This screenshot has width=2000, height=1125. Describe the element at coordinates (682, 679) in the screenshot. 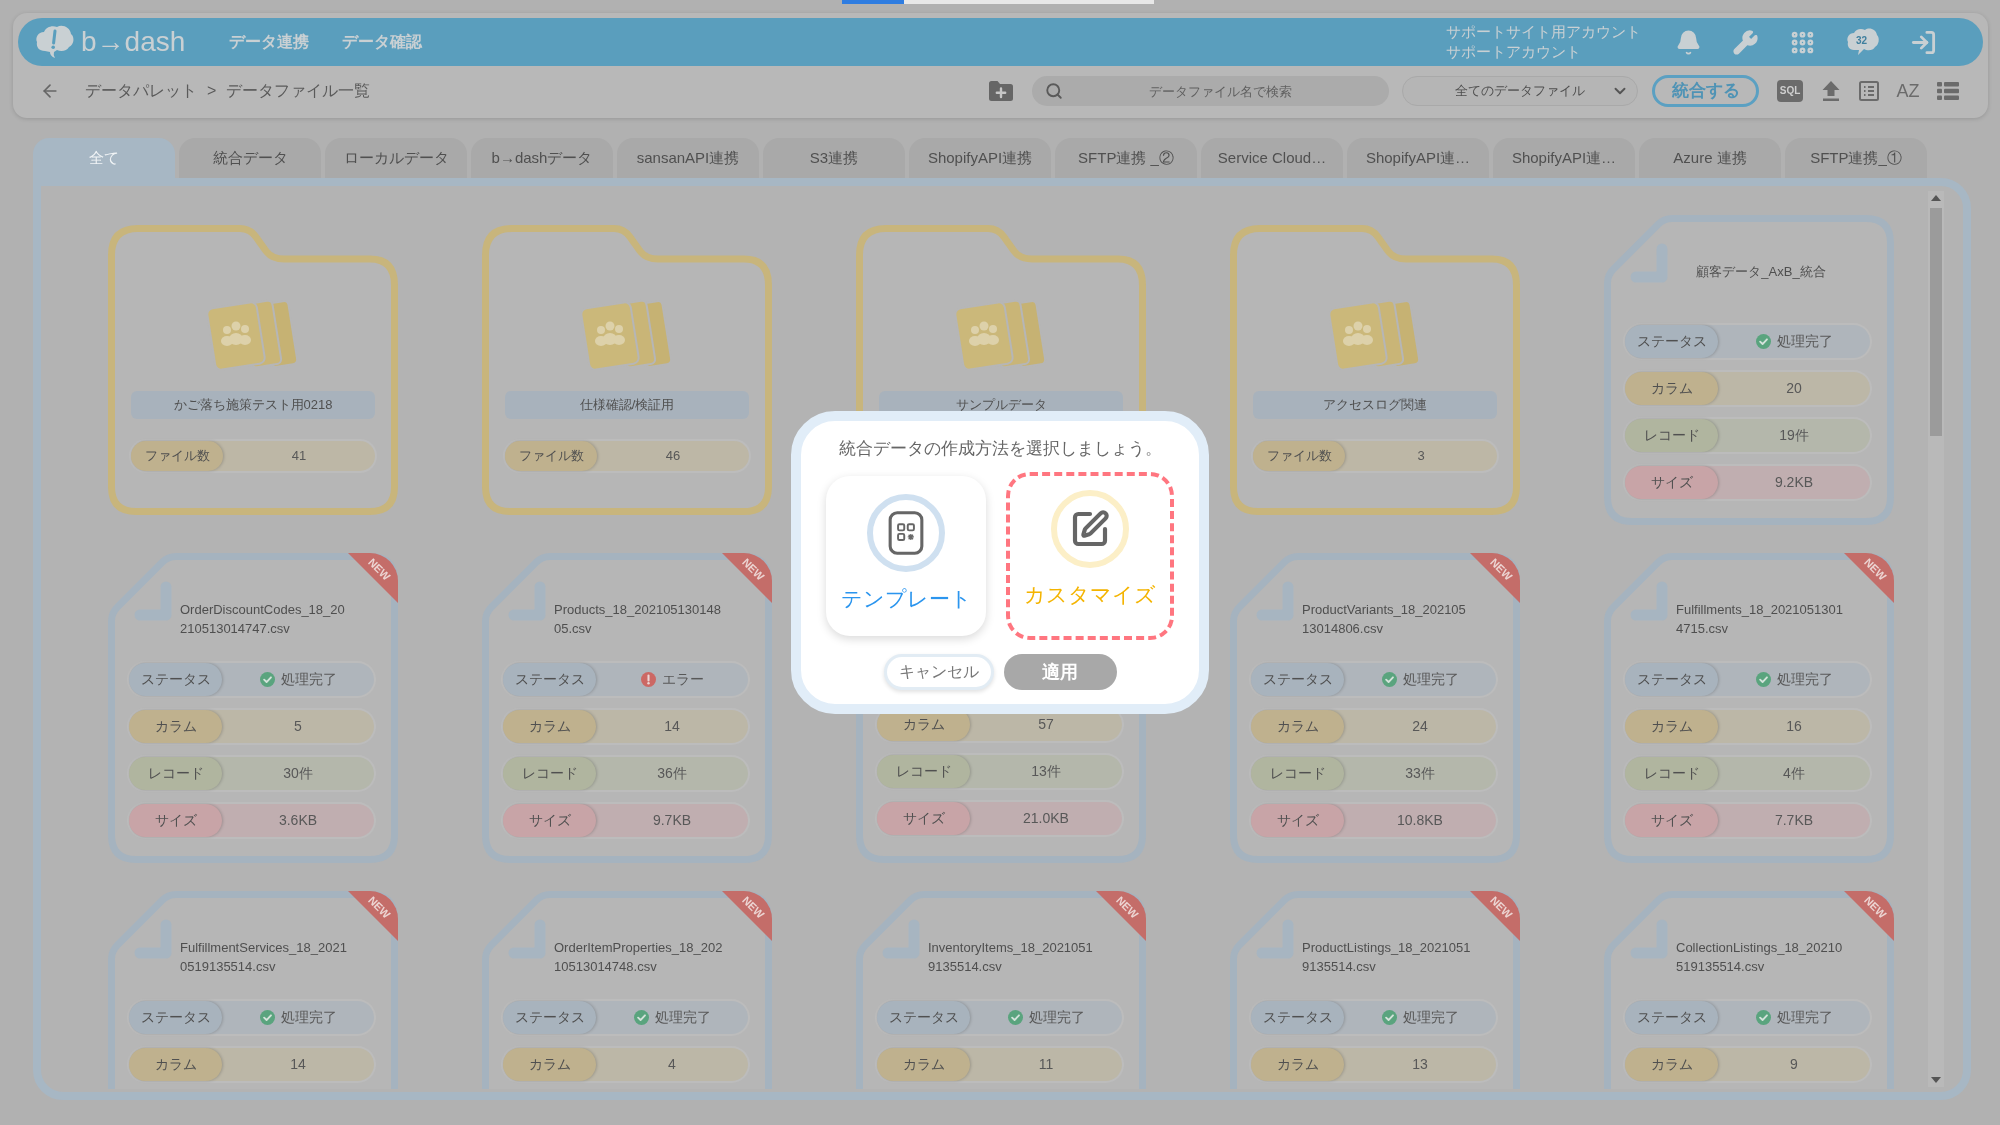

I see `info-value: エラー` at that location.